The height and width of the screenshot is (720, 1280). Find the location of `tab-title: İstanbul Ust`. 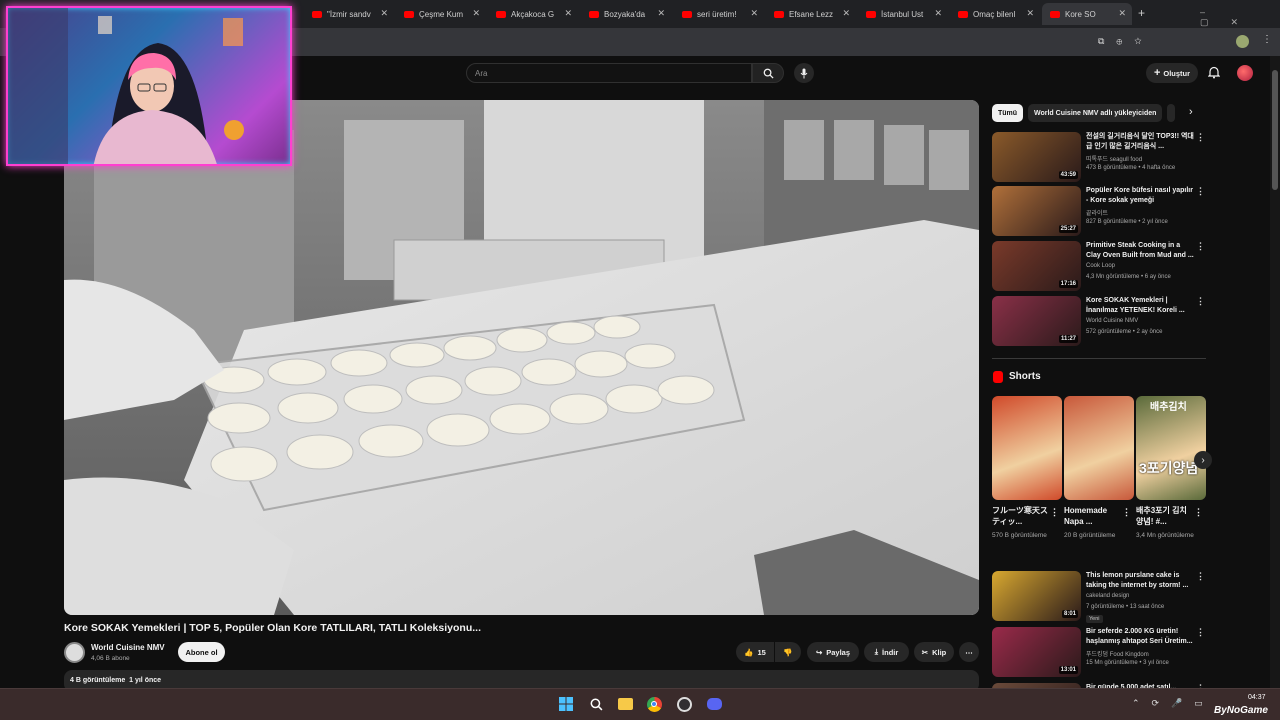

tab-title: İstanbul Ust is located at coordinates (902, 14).